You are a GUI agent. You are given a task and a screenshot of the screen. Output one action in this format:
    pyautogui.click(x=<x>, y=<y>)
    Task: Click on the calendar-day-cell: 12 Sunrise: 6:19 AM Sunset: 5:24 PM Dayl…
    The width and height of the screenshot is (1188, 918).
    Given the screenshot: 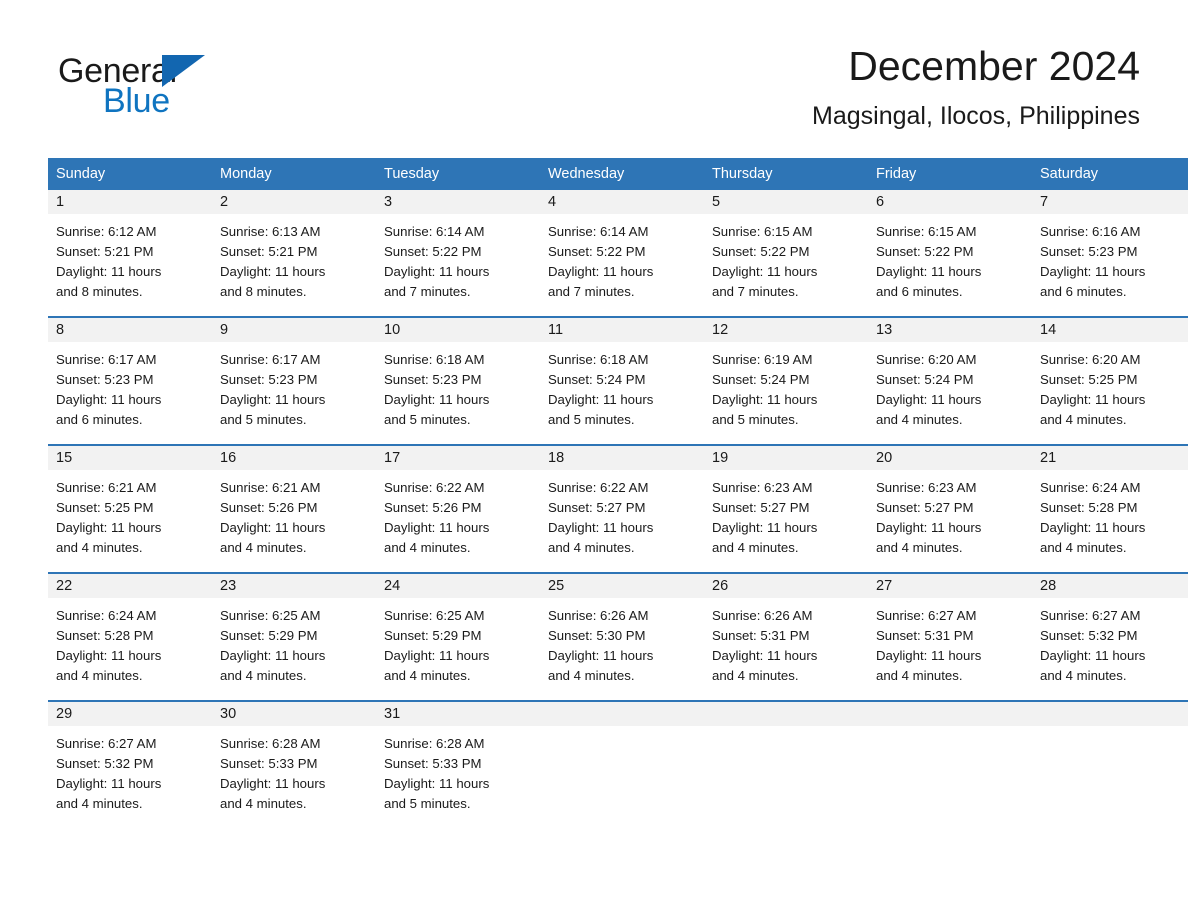 What is the action you would take?
    pyautogui.click(x=786, y=380)
    